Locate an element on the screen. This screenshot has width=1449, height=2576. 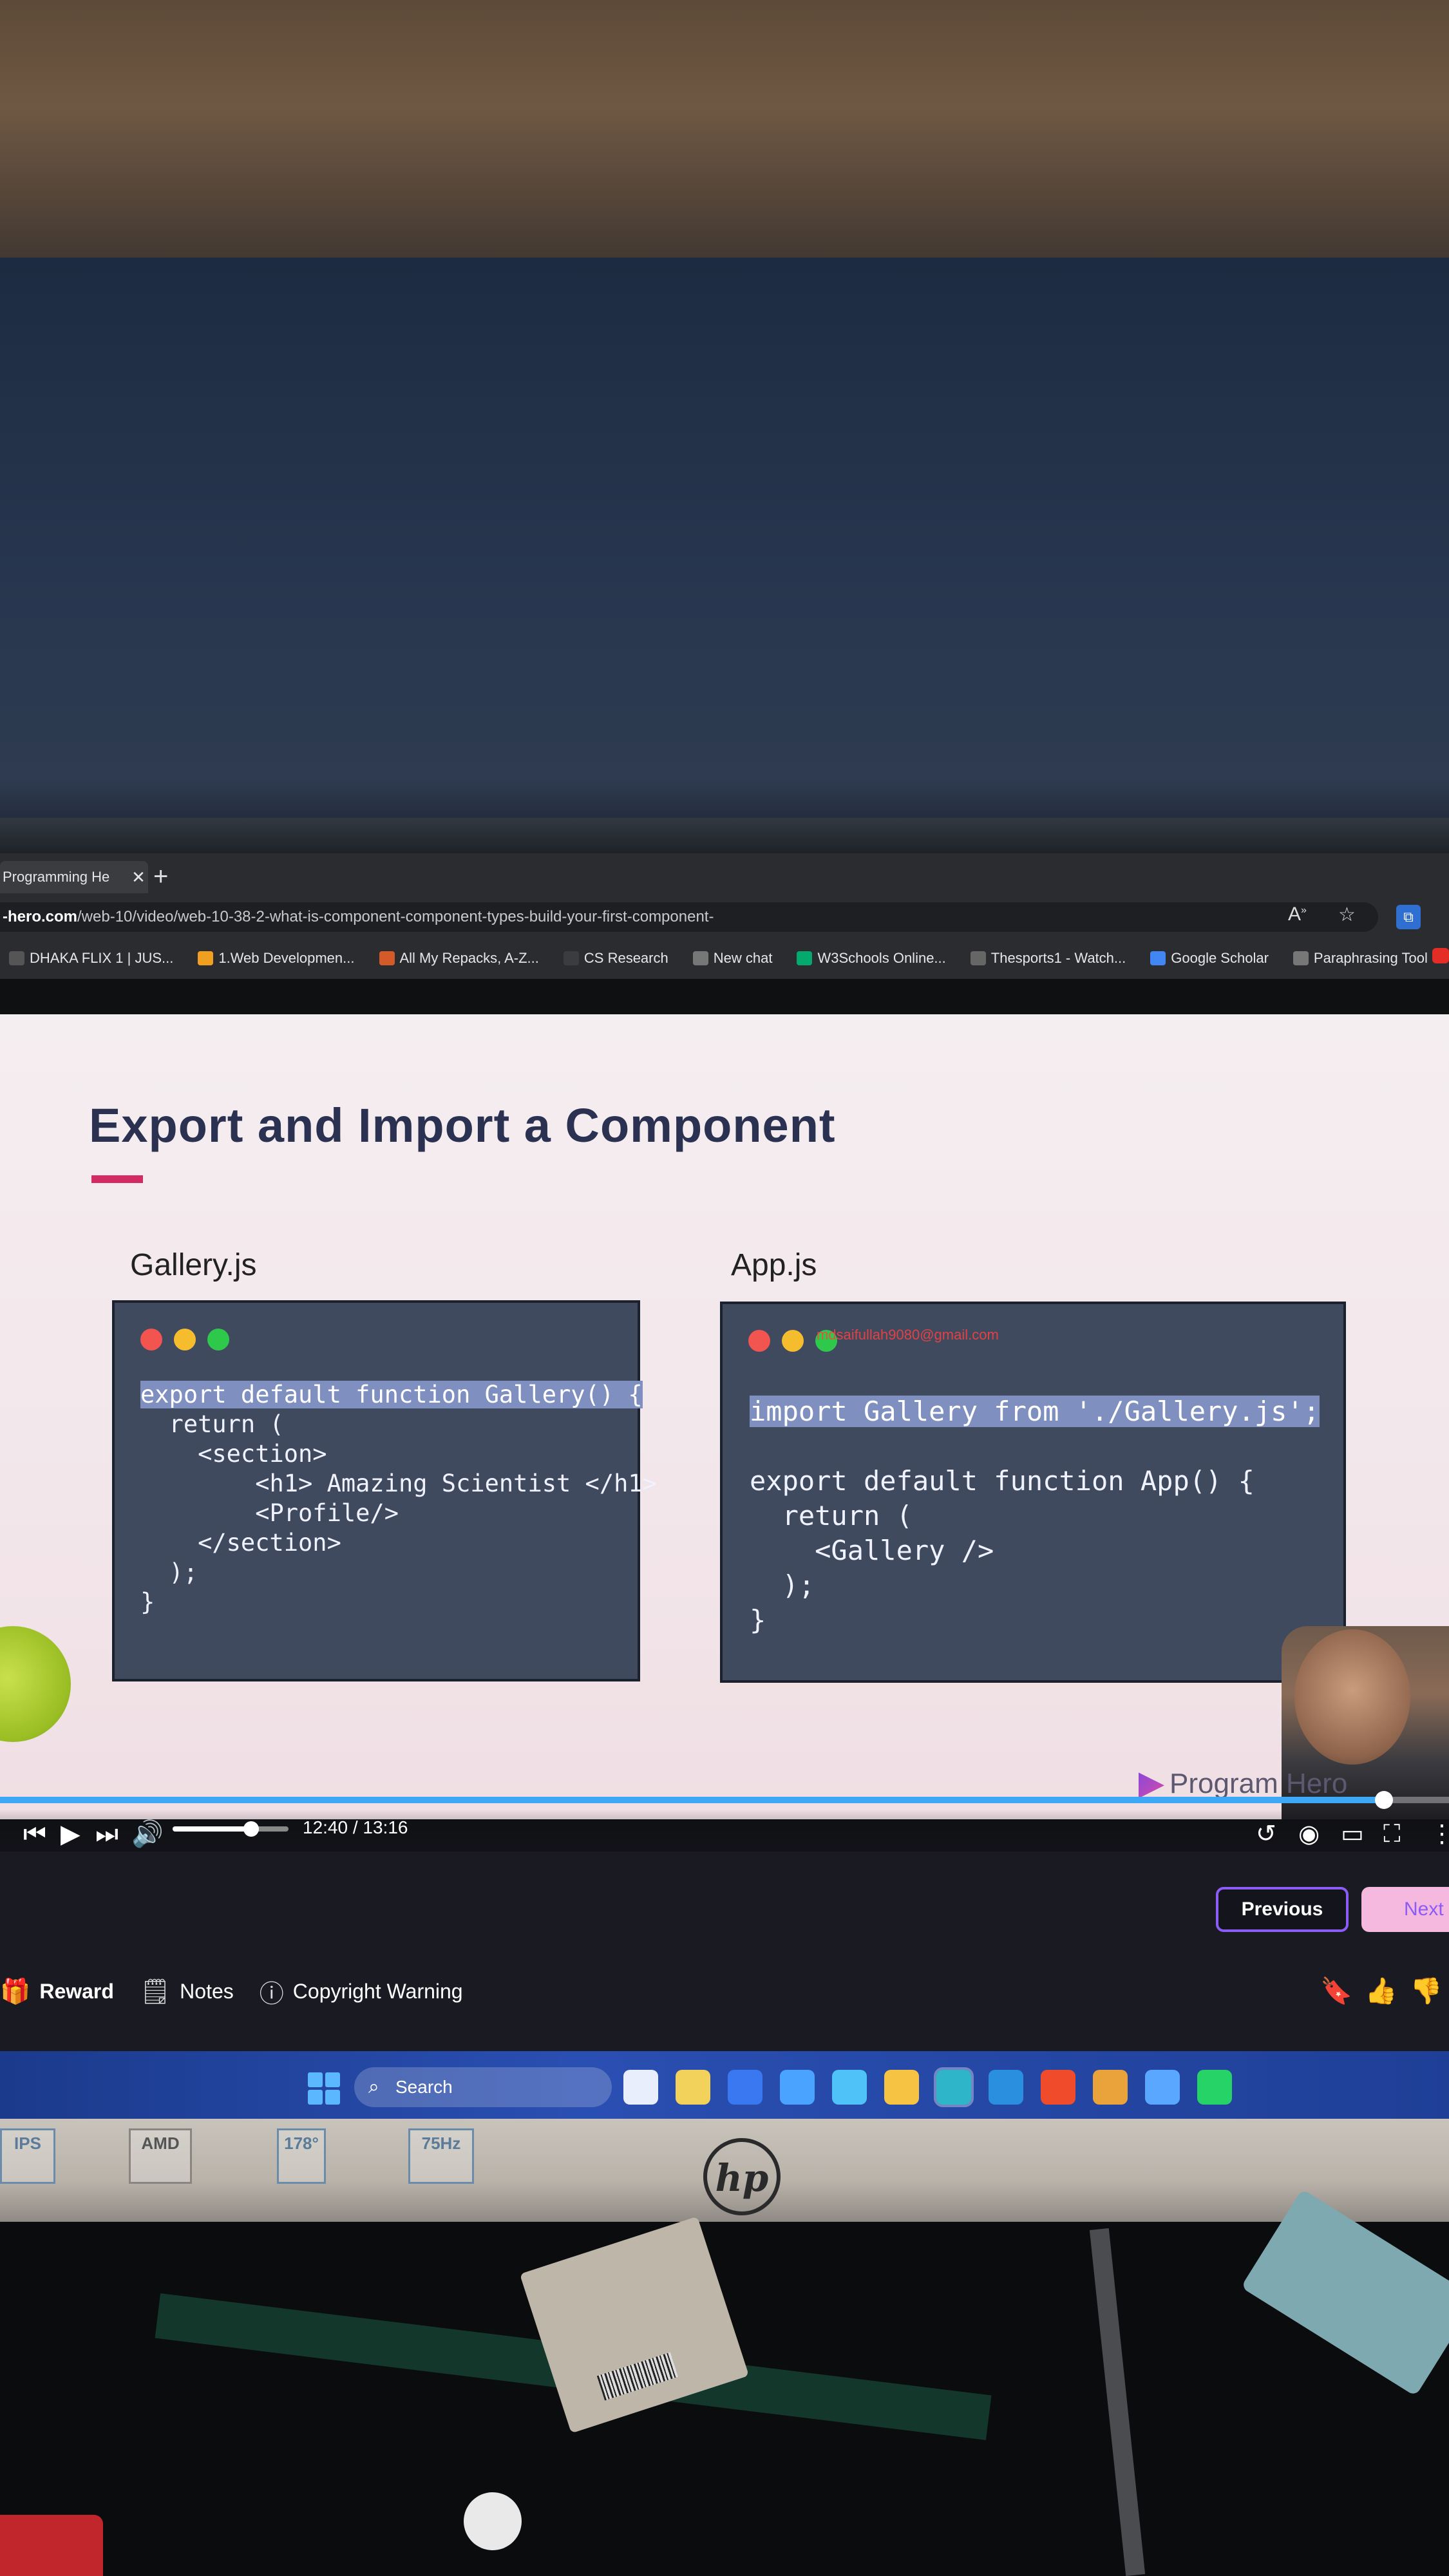
volume-icon: 🔊 is located at coordinates (147, 1834).